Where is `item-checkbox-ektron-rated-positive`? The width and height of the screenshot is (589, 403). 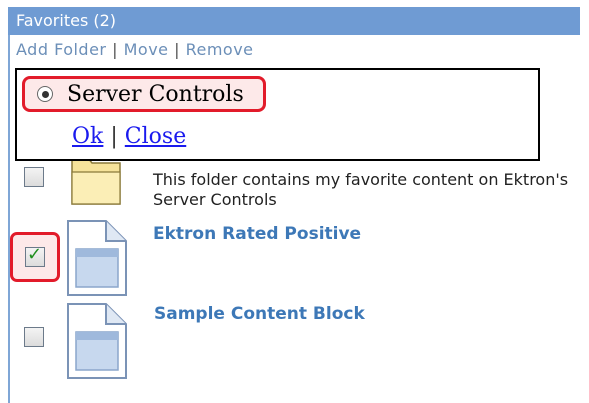
item-checkbox-ektron-rated-positive is located at coordinates (35, 255).